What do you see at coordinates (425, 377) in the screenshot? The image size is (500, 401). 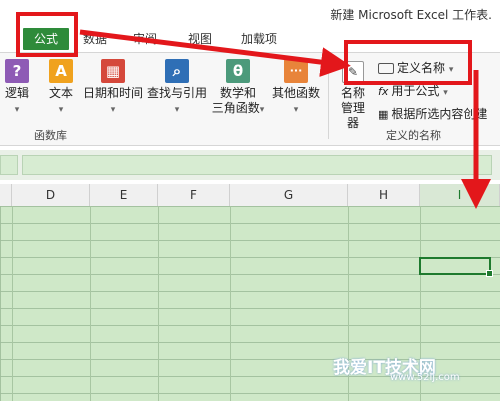 I see `watermark-url: www.52ij.com` at bounding box center [425, 377].